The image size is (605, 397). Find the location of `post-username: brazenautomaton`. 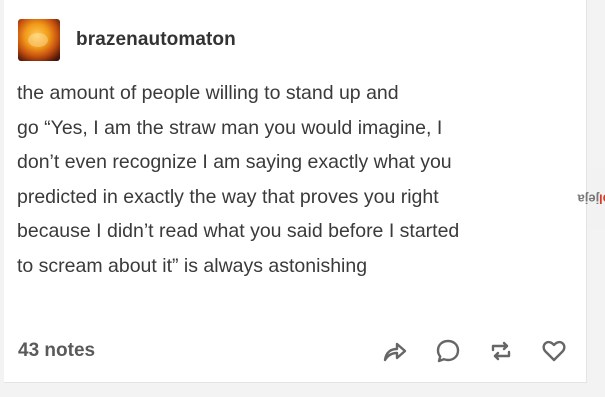

post-username: brazenautomaton is located at coordinates (156, 40).